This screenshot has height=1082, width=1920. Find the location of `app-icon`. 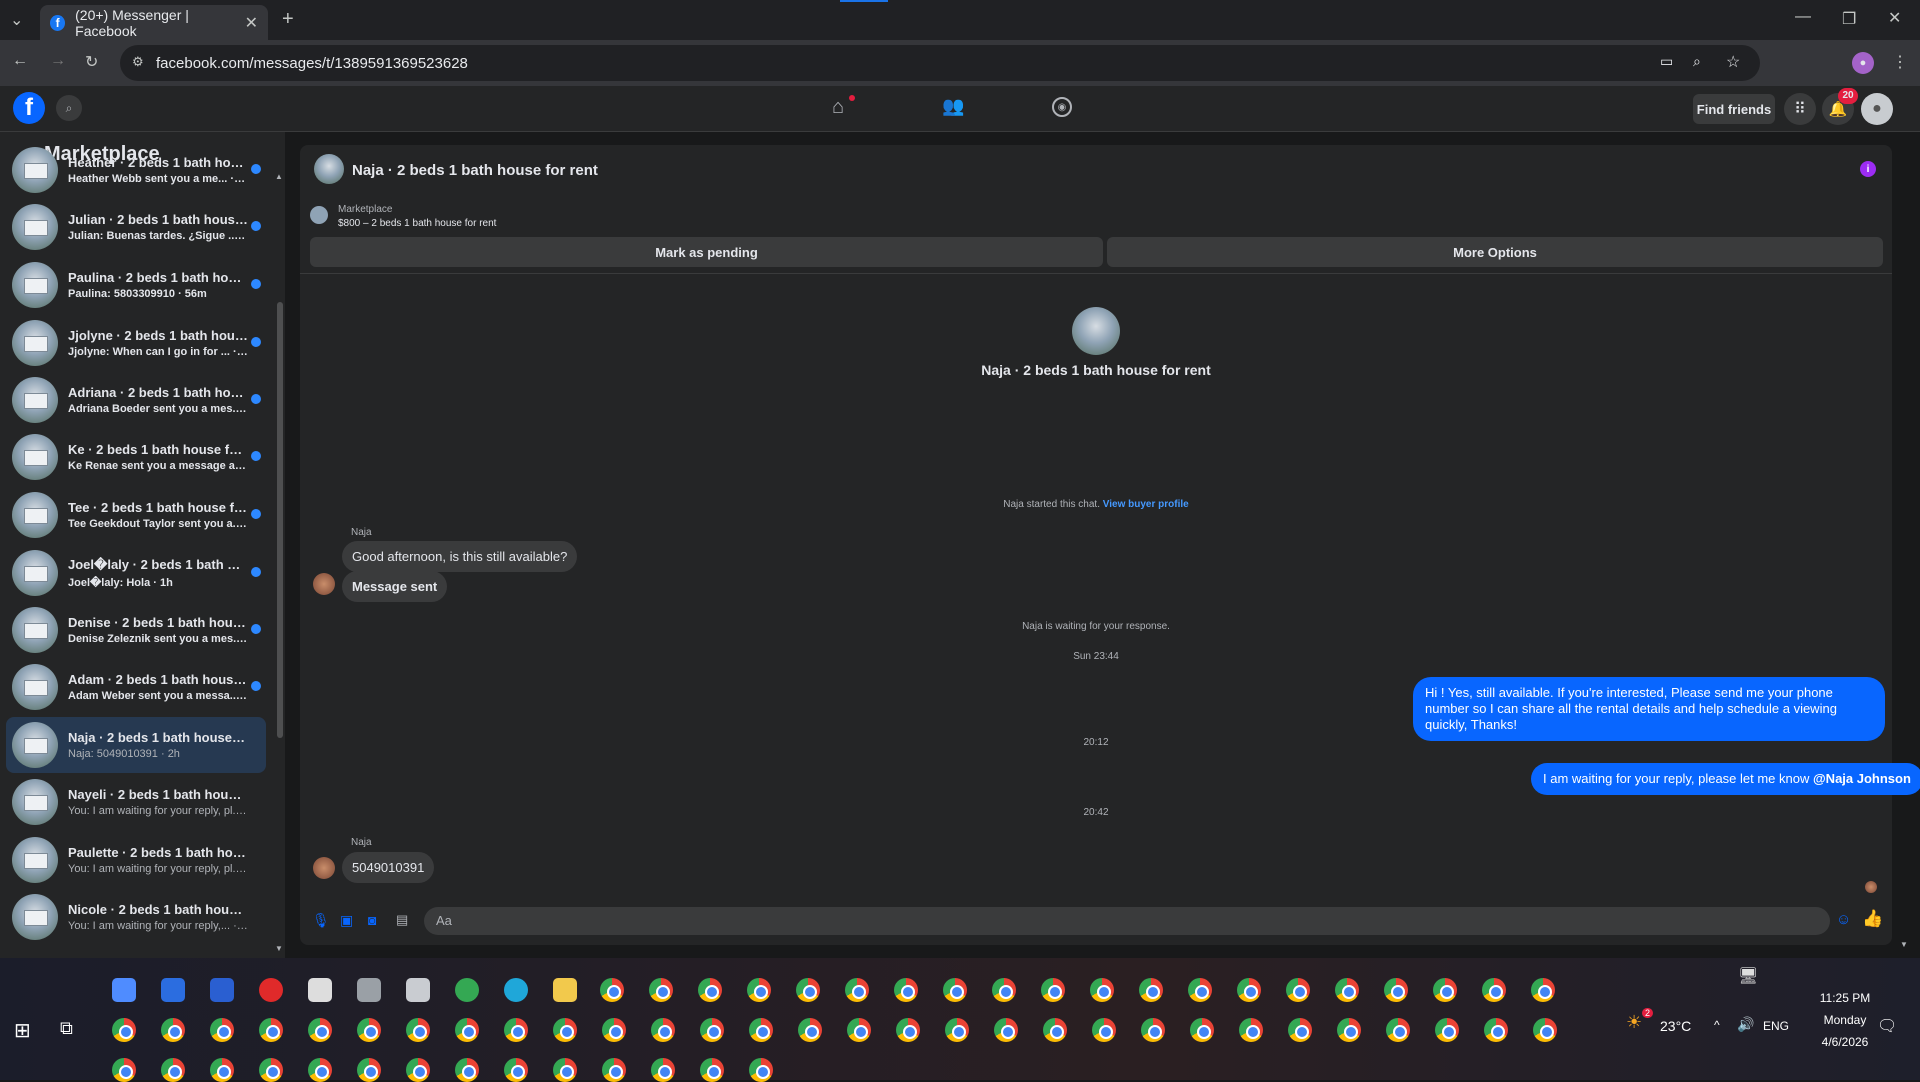

app-icon is located at coordinates (222, 990).